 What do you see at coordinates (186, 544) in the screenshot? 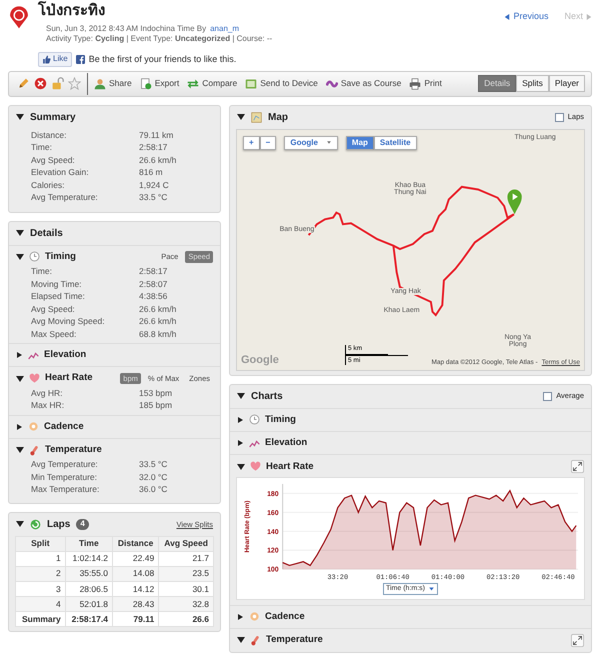
I see `column-header: Avg Speed` at bounding box center [186, 544].